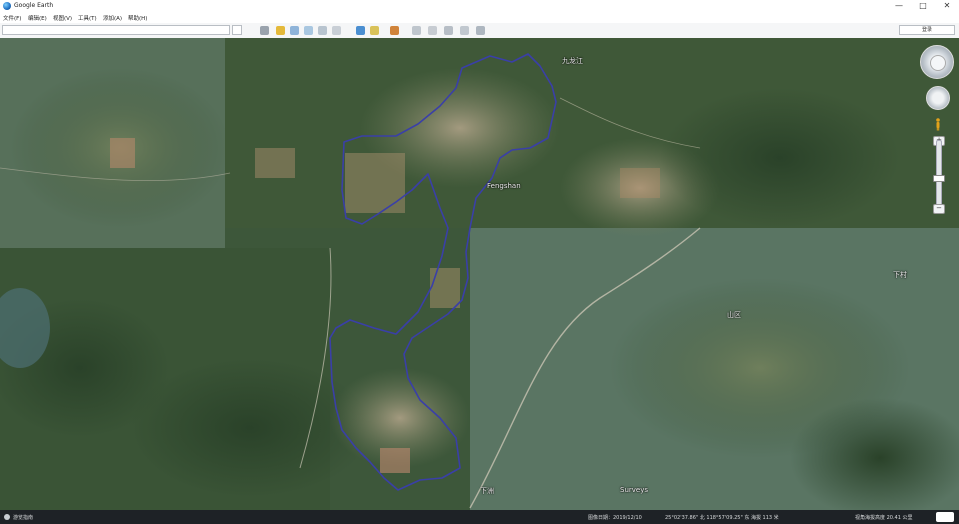  Describe the element at coordinates (280, 30) in the screenshot. I see `placemark-icon` at that location.